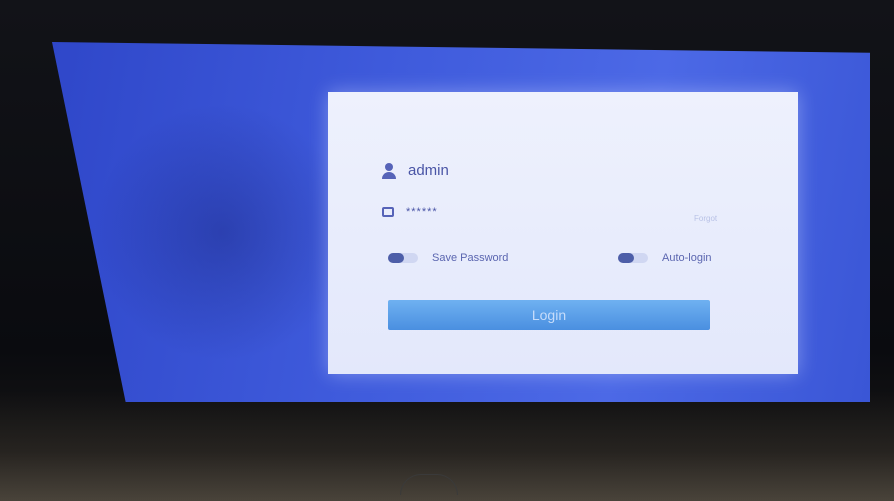  I want to click on auto-login-option: Auto-login, so click(665, 258).